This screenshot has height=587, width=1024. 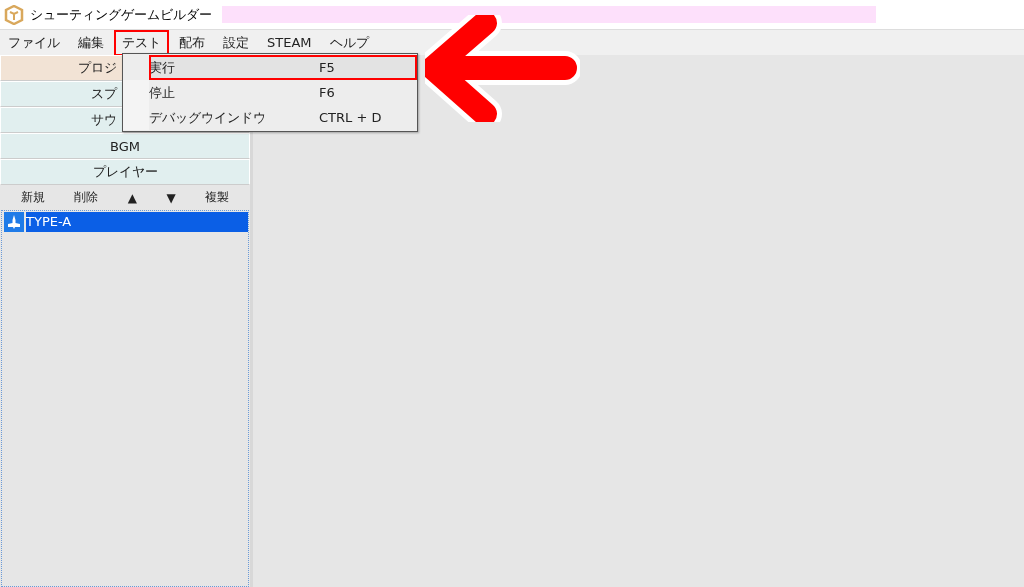 I want to click on window-title: シューティングゲームビルダー, so click(x=121, y=14).